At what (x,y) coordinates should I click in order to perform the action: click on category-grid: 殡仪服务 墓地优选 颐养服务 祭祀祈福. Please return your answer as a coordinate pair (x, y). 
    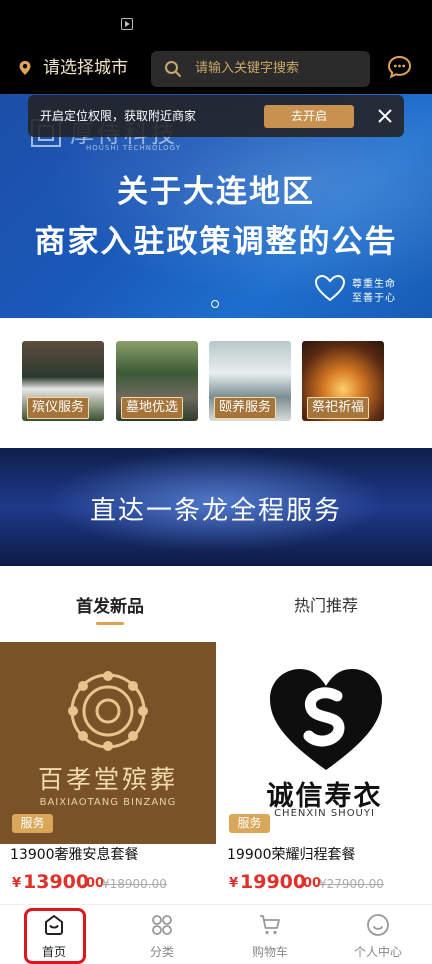
    Looking at the image, I should click on (216, 383).